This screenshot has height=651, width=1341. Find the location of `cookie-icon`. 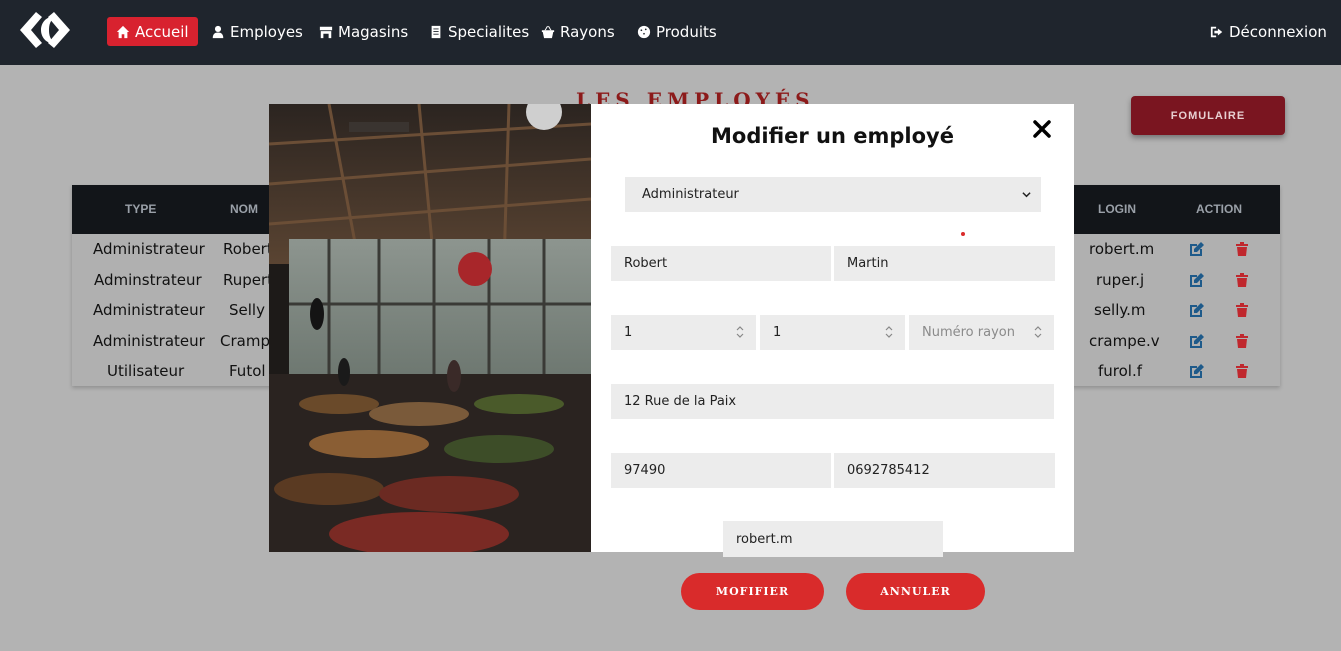

cookie-icon is located at coordinates (644, 31).